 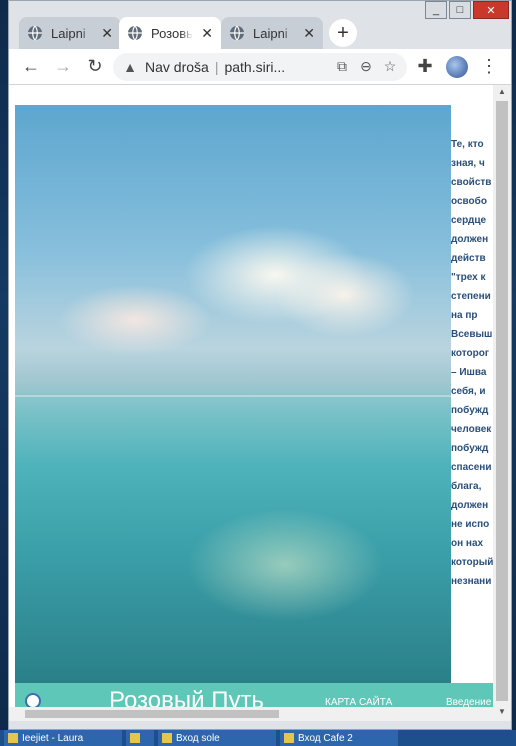 I want to click on vertical-scroll-thumb, so click(x=502, y=401).